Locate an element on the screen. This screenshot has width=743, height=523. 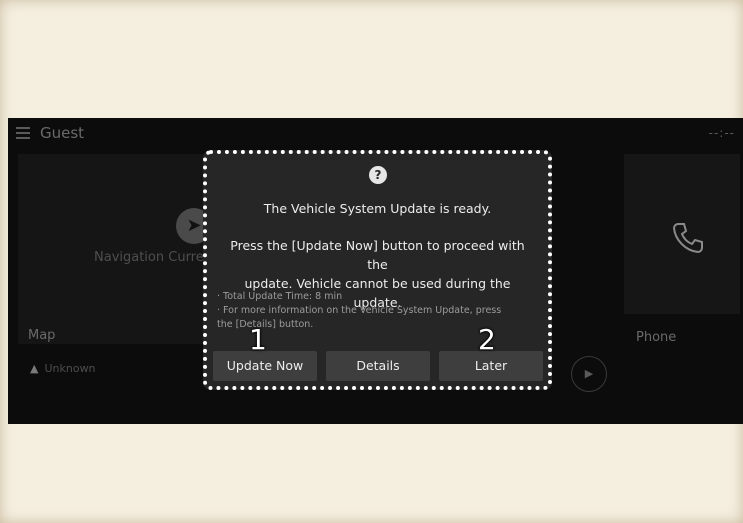
location-arrow-icon: ▲ is located at coordinates (34, 368).